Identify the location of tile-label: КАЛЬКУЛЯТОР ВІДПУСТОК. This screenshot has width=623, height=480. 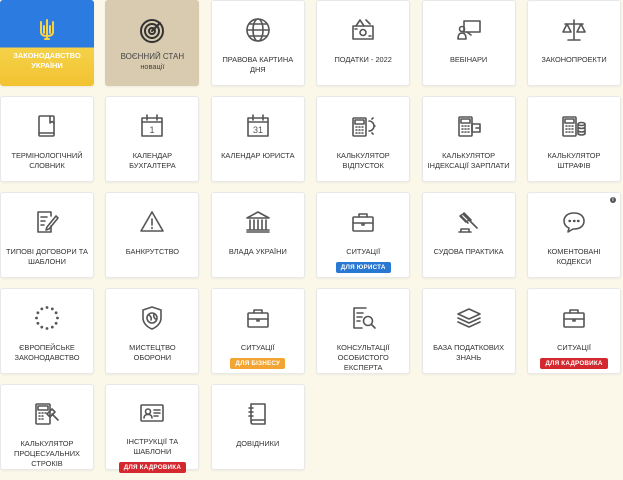
(363, 160).